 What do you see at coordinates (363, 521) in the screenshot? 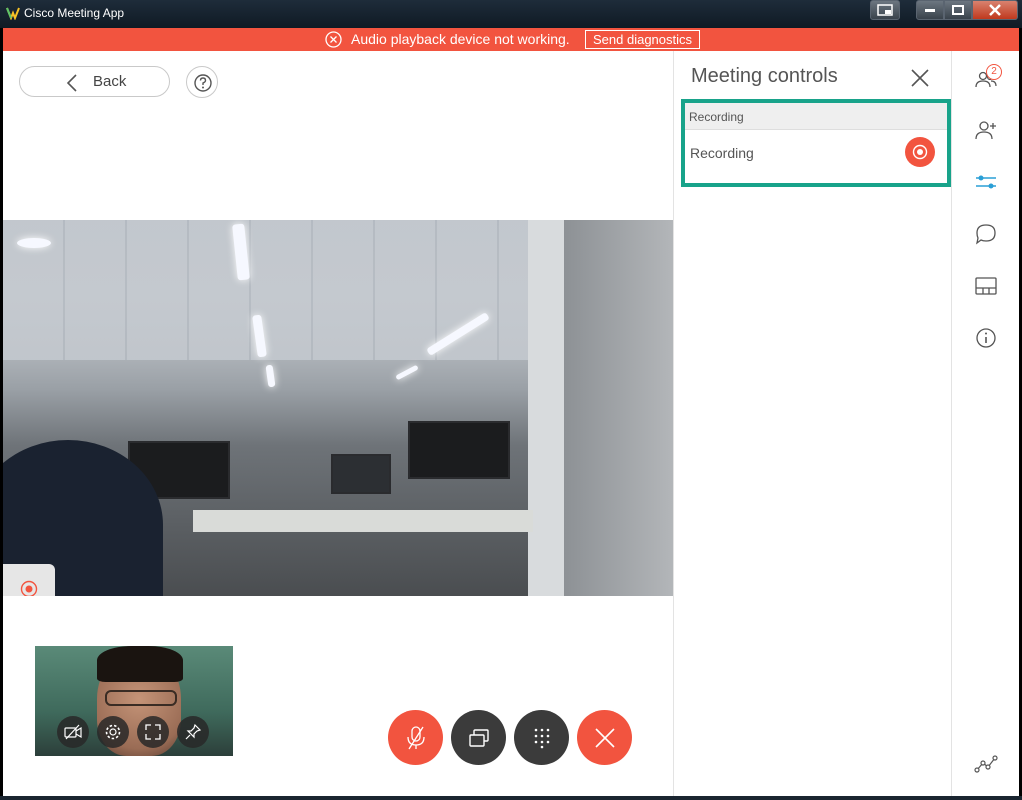
I see `video-desk` at bounding box center [363, 521].